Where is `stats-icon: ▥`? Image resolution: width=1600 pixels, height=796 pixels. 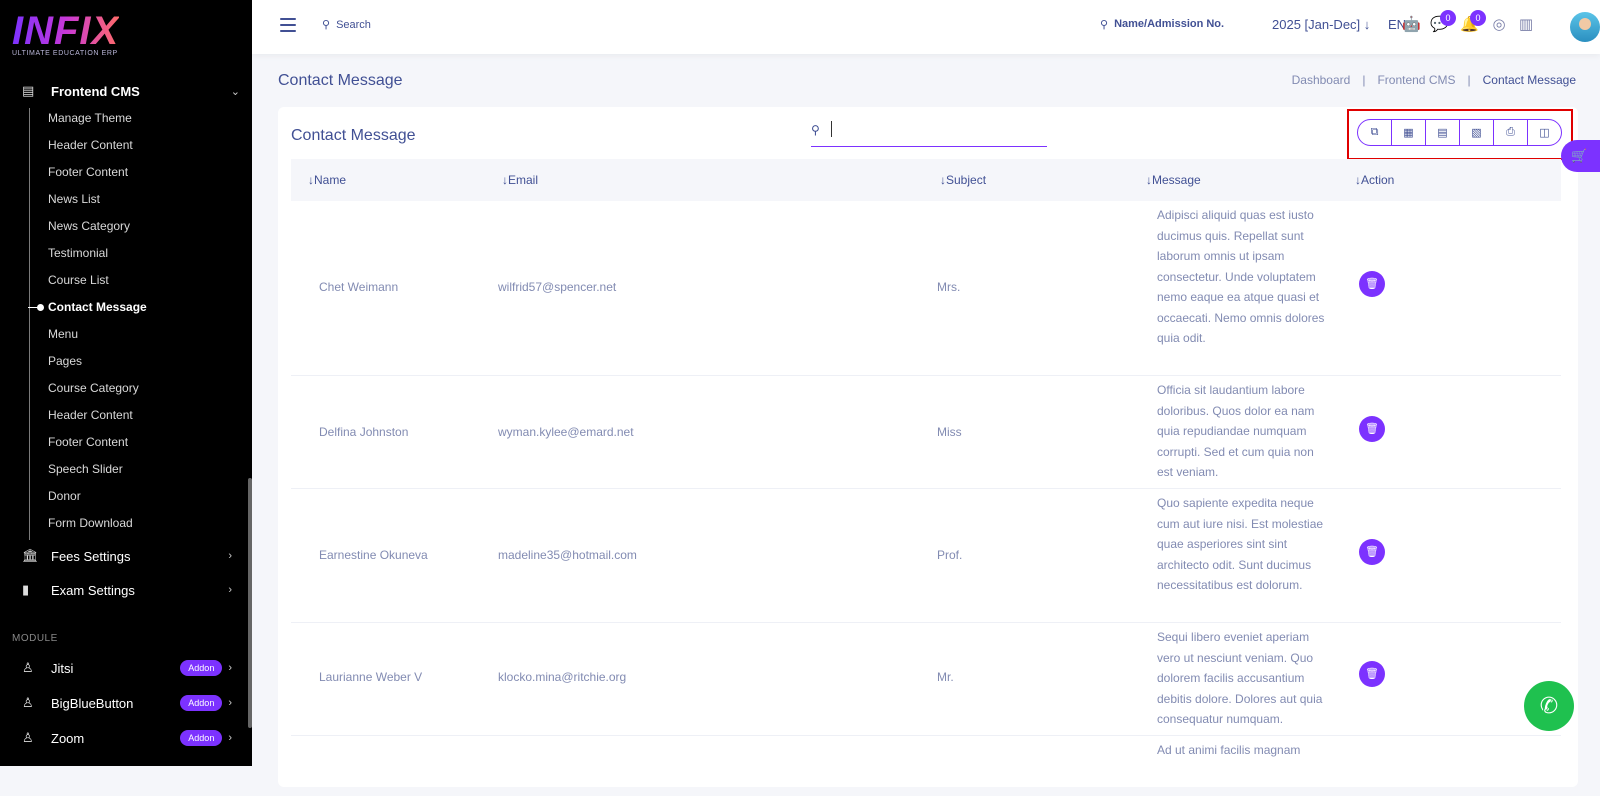 stats-icon: ▥ is located at coordinates (1526, 25).